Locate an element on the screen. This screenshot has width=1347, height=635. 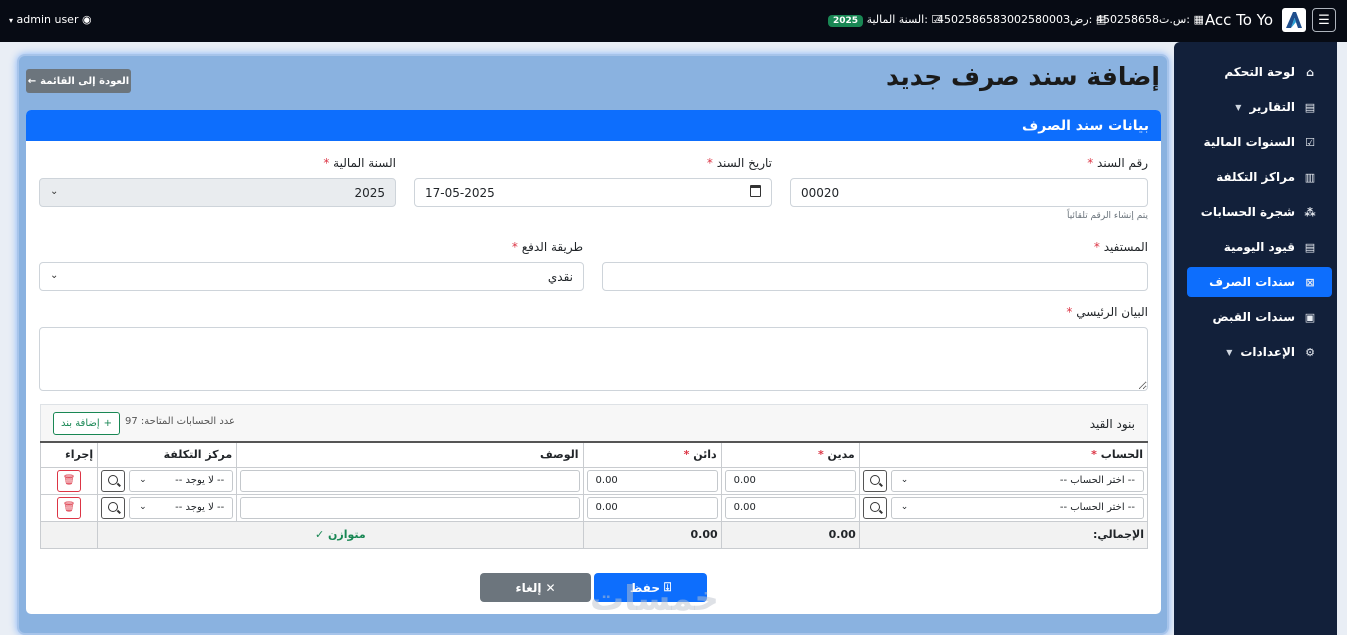
sidebar-item-chart-of-accounts: ⁂ شجرة الحسابات is located at coordinates (1255, 212).